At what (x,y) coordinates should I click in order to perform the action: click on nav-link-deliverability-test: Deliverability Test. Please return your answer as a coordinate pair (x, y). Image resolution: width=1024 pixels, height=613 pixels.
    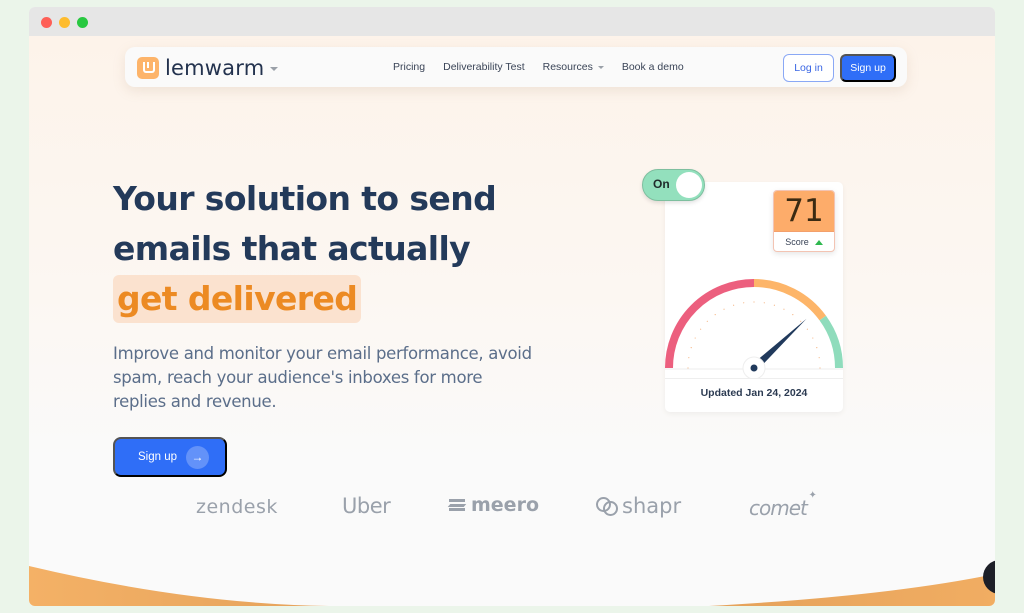
    Looking at the image, I should click on (484, 67).